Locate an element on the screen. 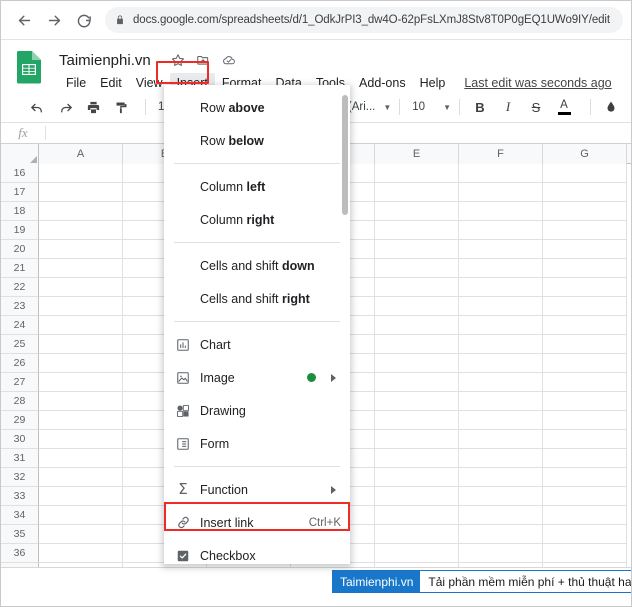 Image resolution: width=632 pixels, height=607 pixels. row-header: 20 is located at coordinates (20, 249).